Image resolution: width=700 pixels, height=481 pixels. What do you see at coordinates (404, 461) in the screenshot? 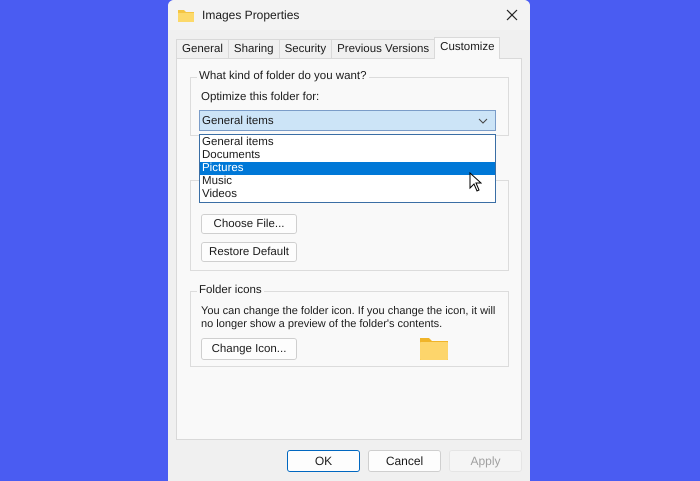
I see `dialog-button: Cancel` at bounding box center [404, 461].